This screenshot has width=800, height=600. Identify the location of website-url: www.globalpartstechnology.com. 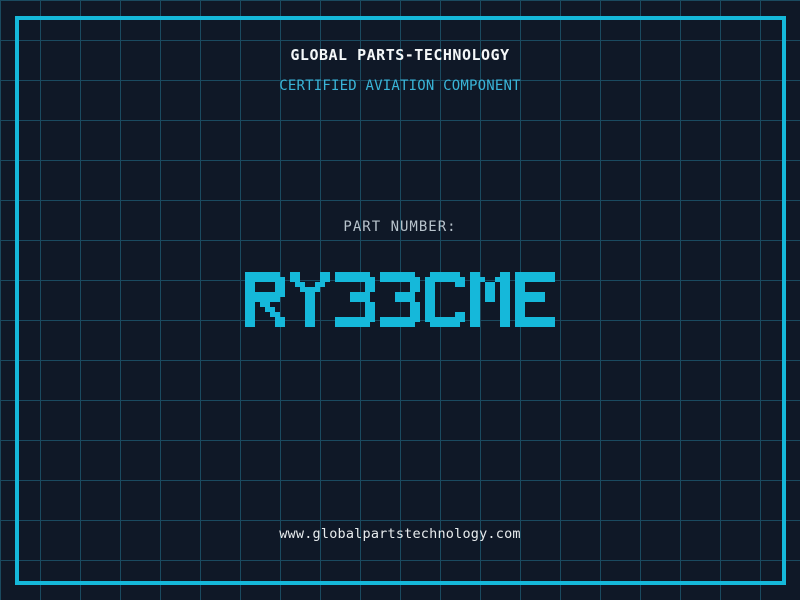
(400, 534).